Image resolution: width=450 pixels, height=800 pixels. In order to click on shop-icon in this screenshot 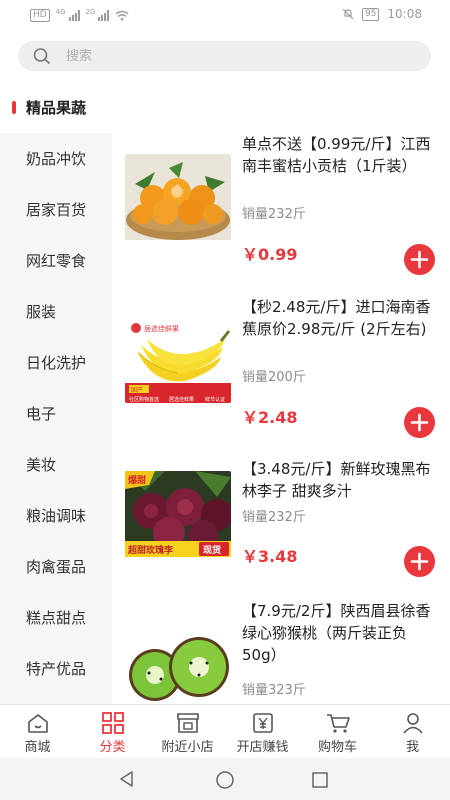, I will do `click(187, 723)`.